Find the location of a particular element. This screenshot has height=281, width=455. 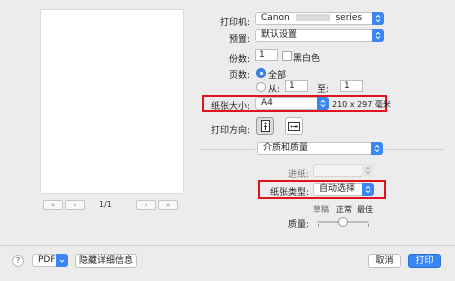

hide-details-button: 隐藏详细信息 is located at coordinates (106, 261).